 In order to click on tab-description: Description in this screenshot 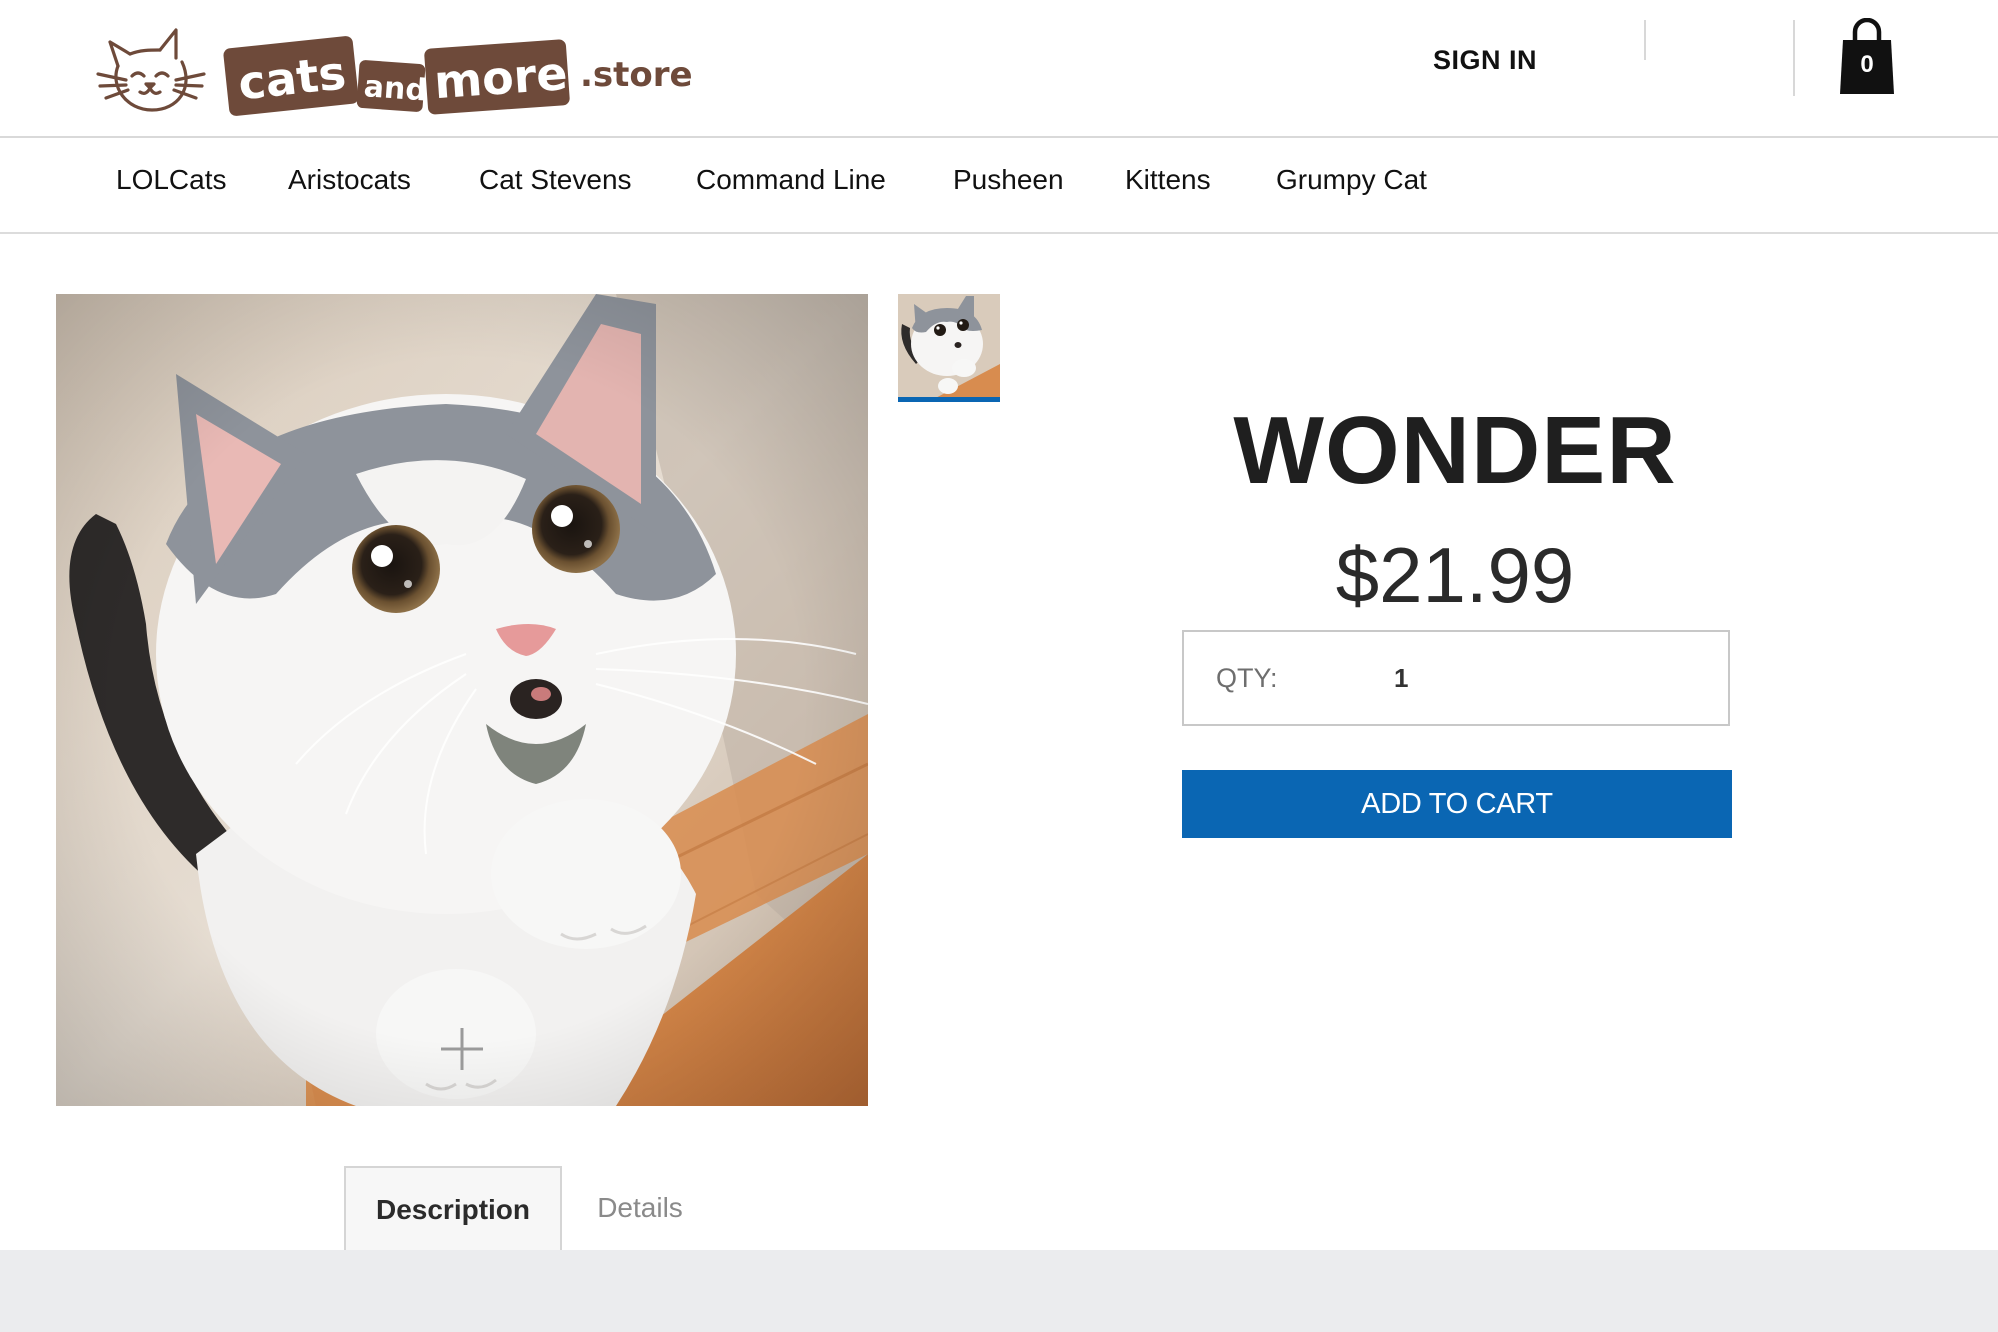, I will do `click(453, 1208)`.